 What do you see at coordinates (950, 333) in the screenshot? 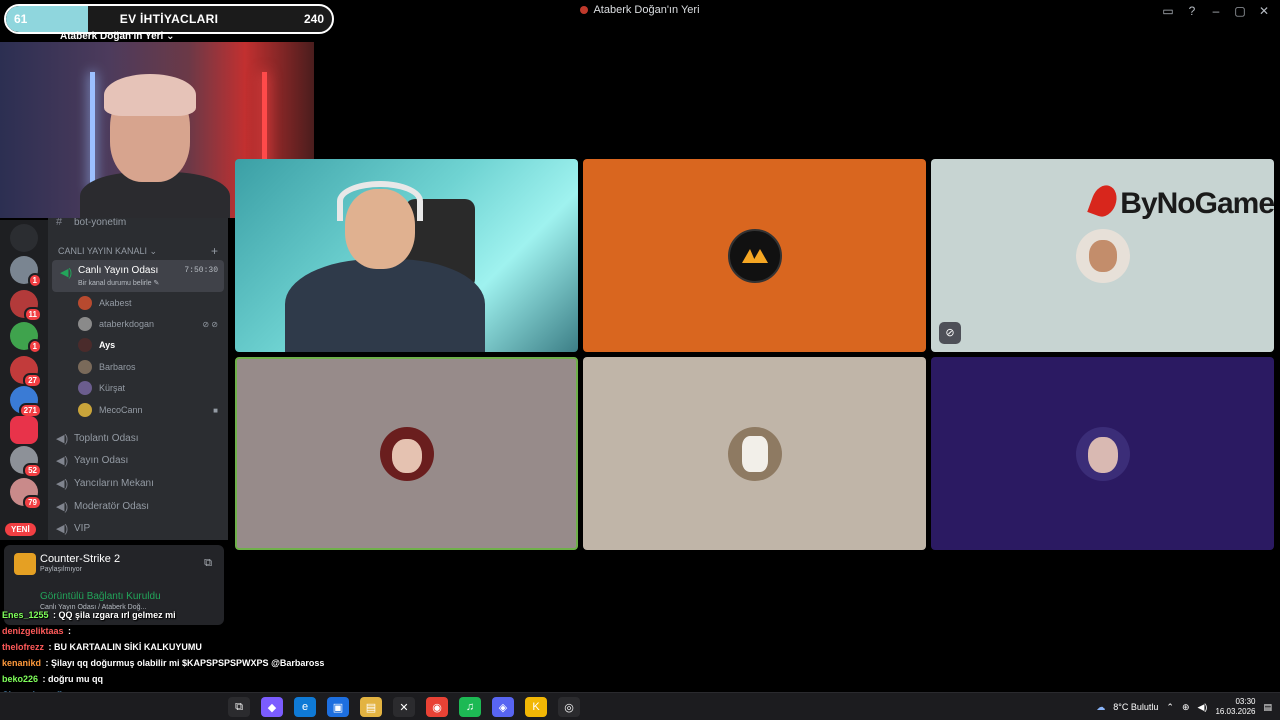
I see `deafened-icon: ⊘` at bounding box center [950, 333].